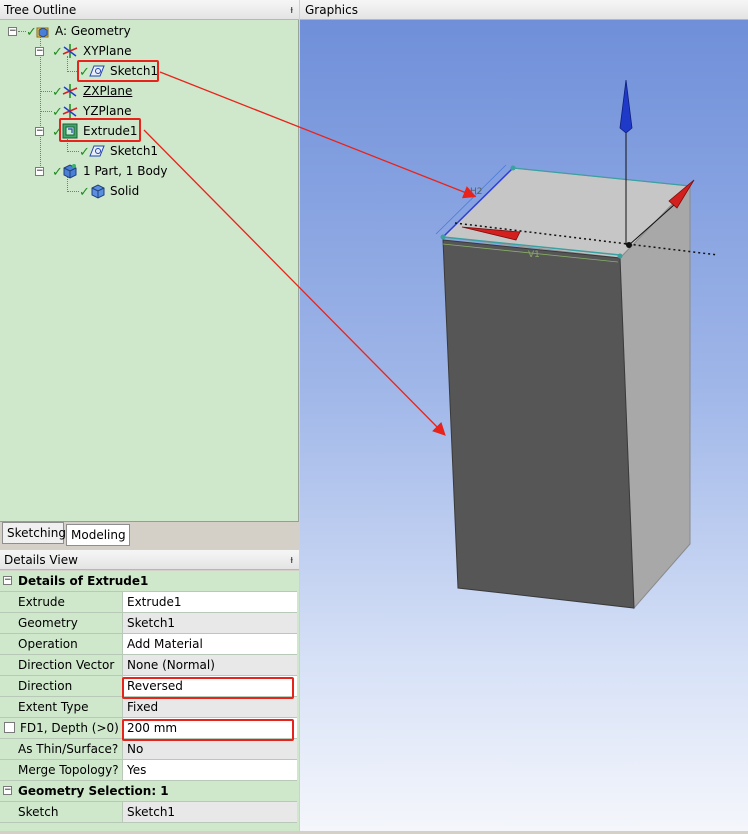  I want to click on property-name: FD1, Depth (>0), so click(70, 728).